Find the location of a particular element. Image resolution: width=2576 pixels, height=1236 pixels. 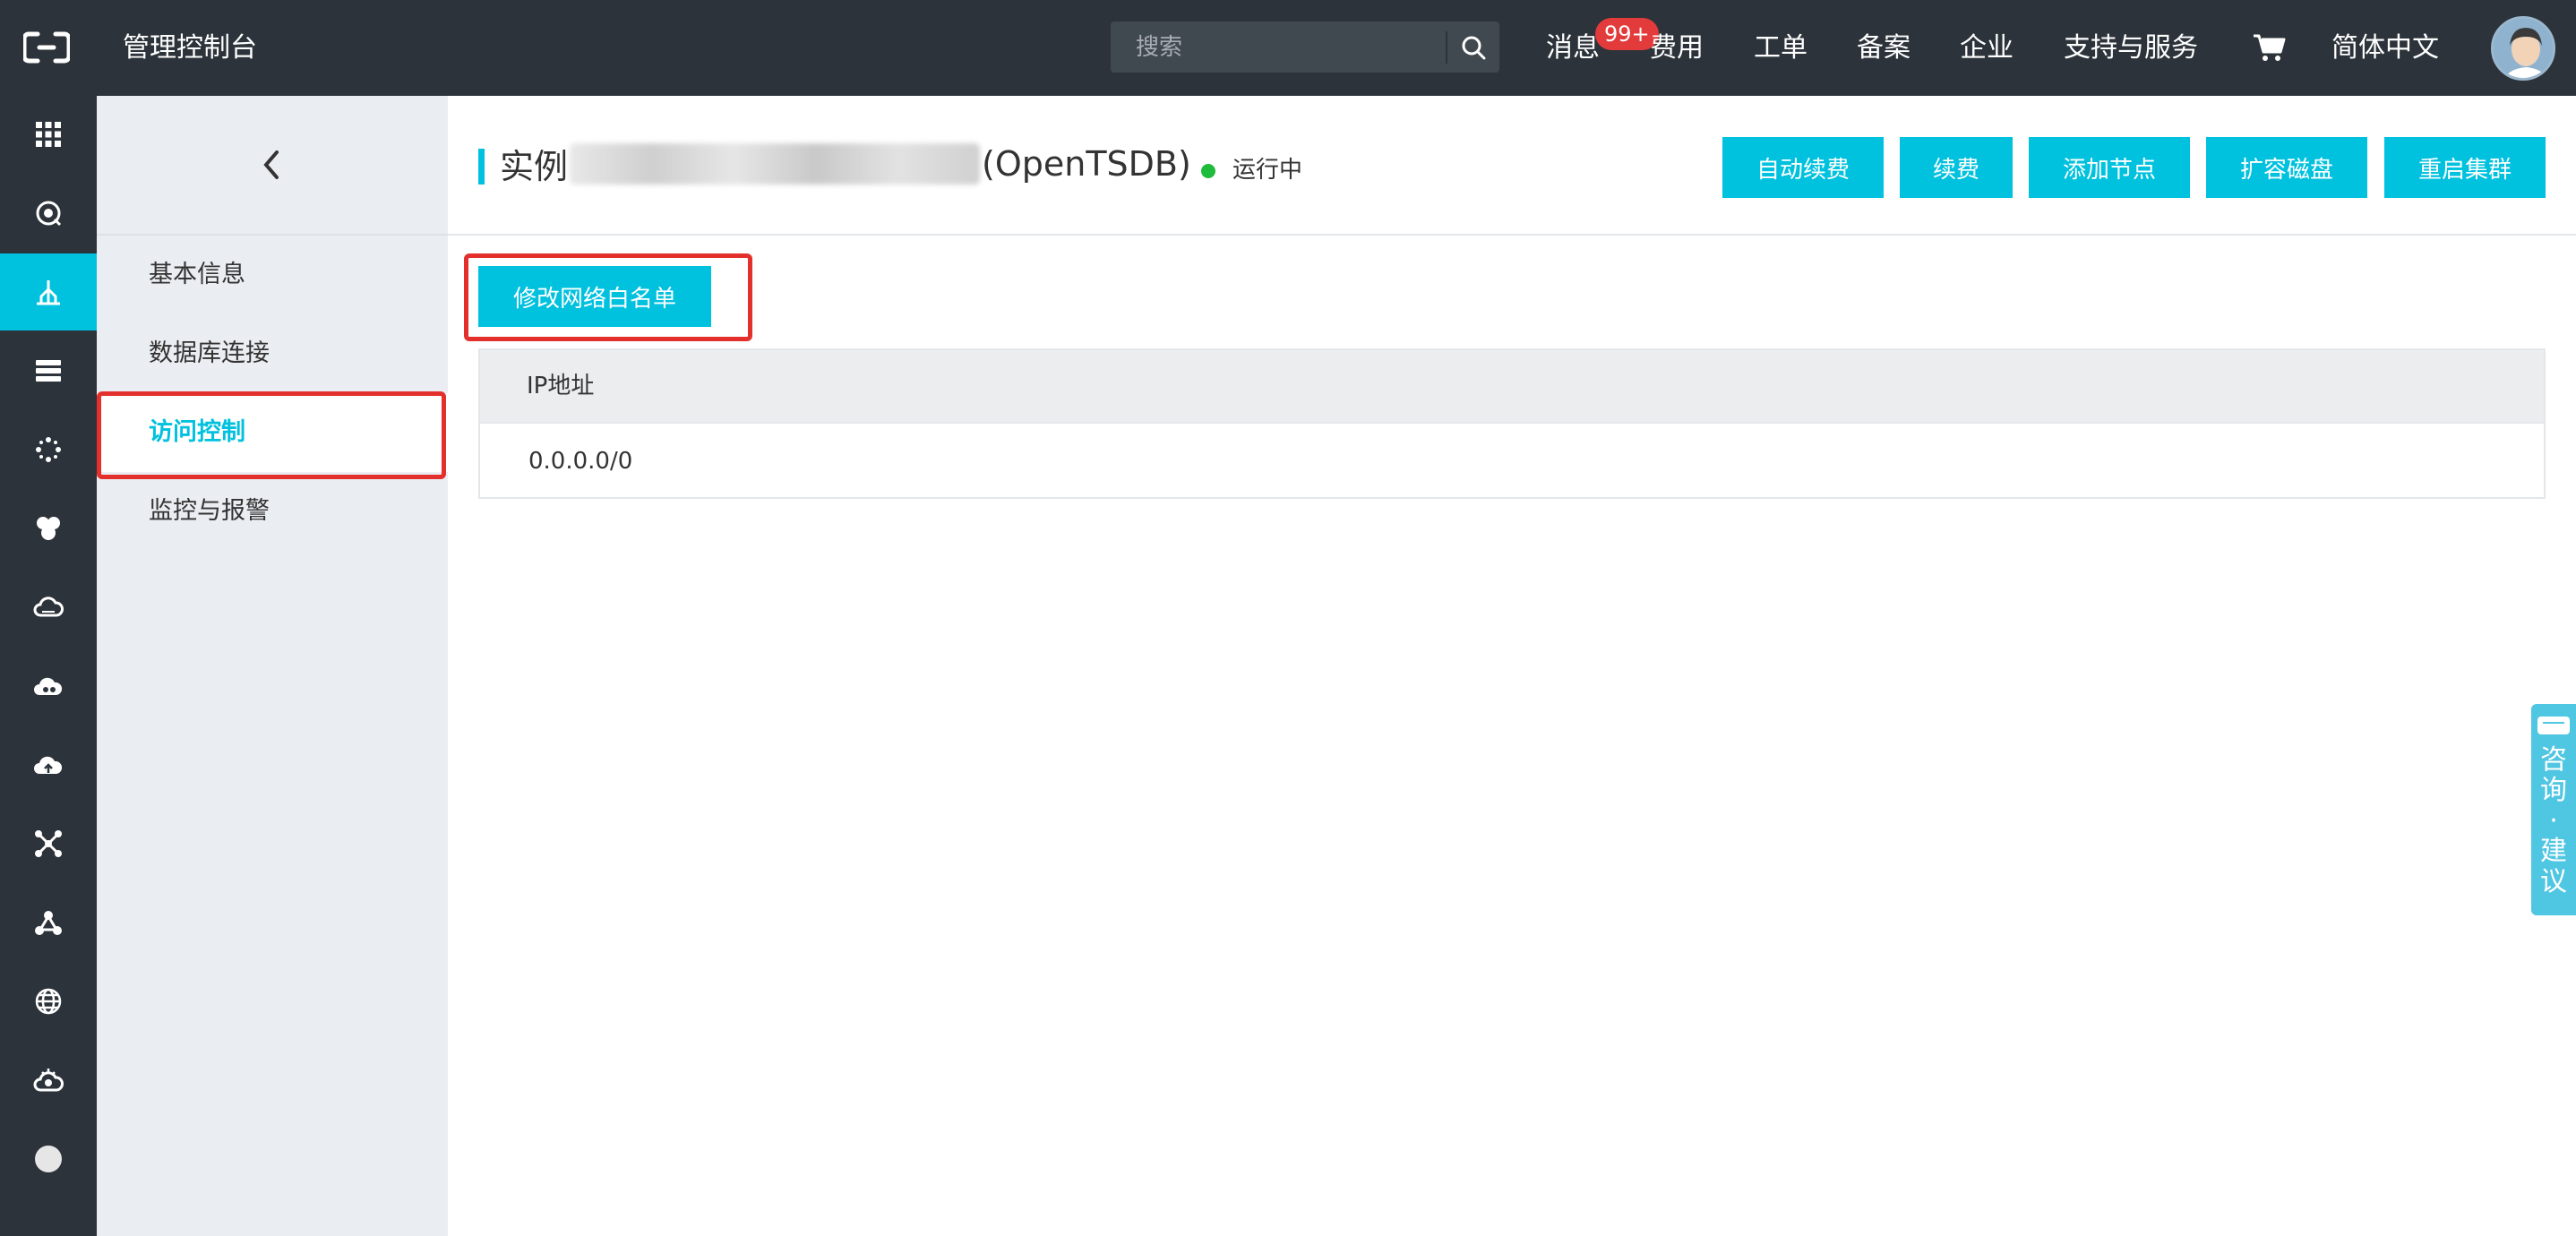

rail-item-database is located at coordinates (48, 370).